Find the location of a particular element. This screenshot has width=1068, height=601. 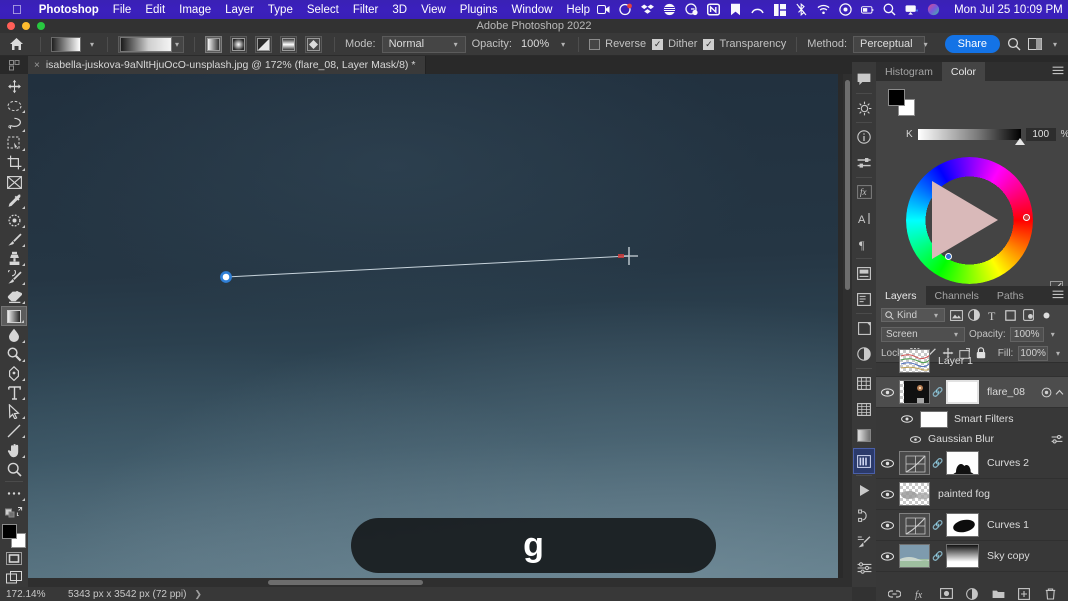

path-selection-tool is located at coordinates (14, 411).